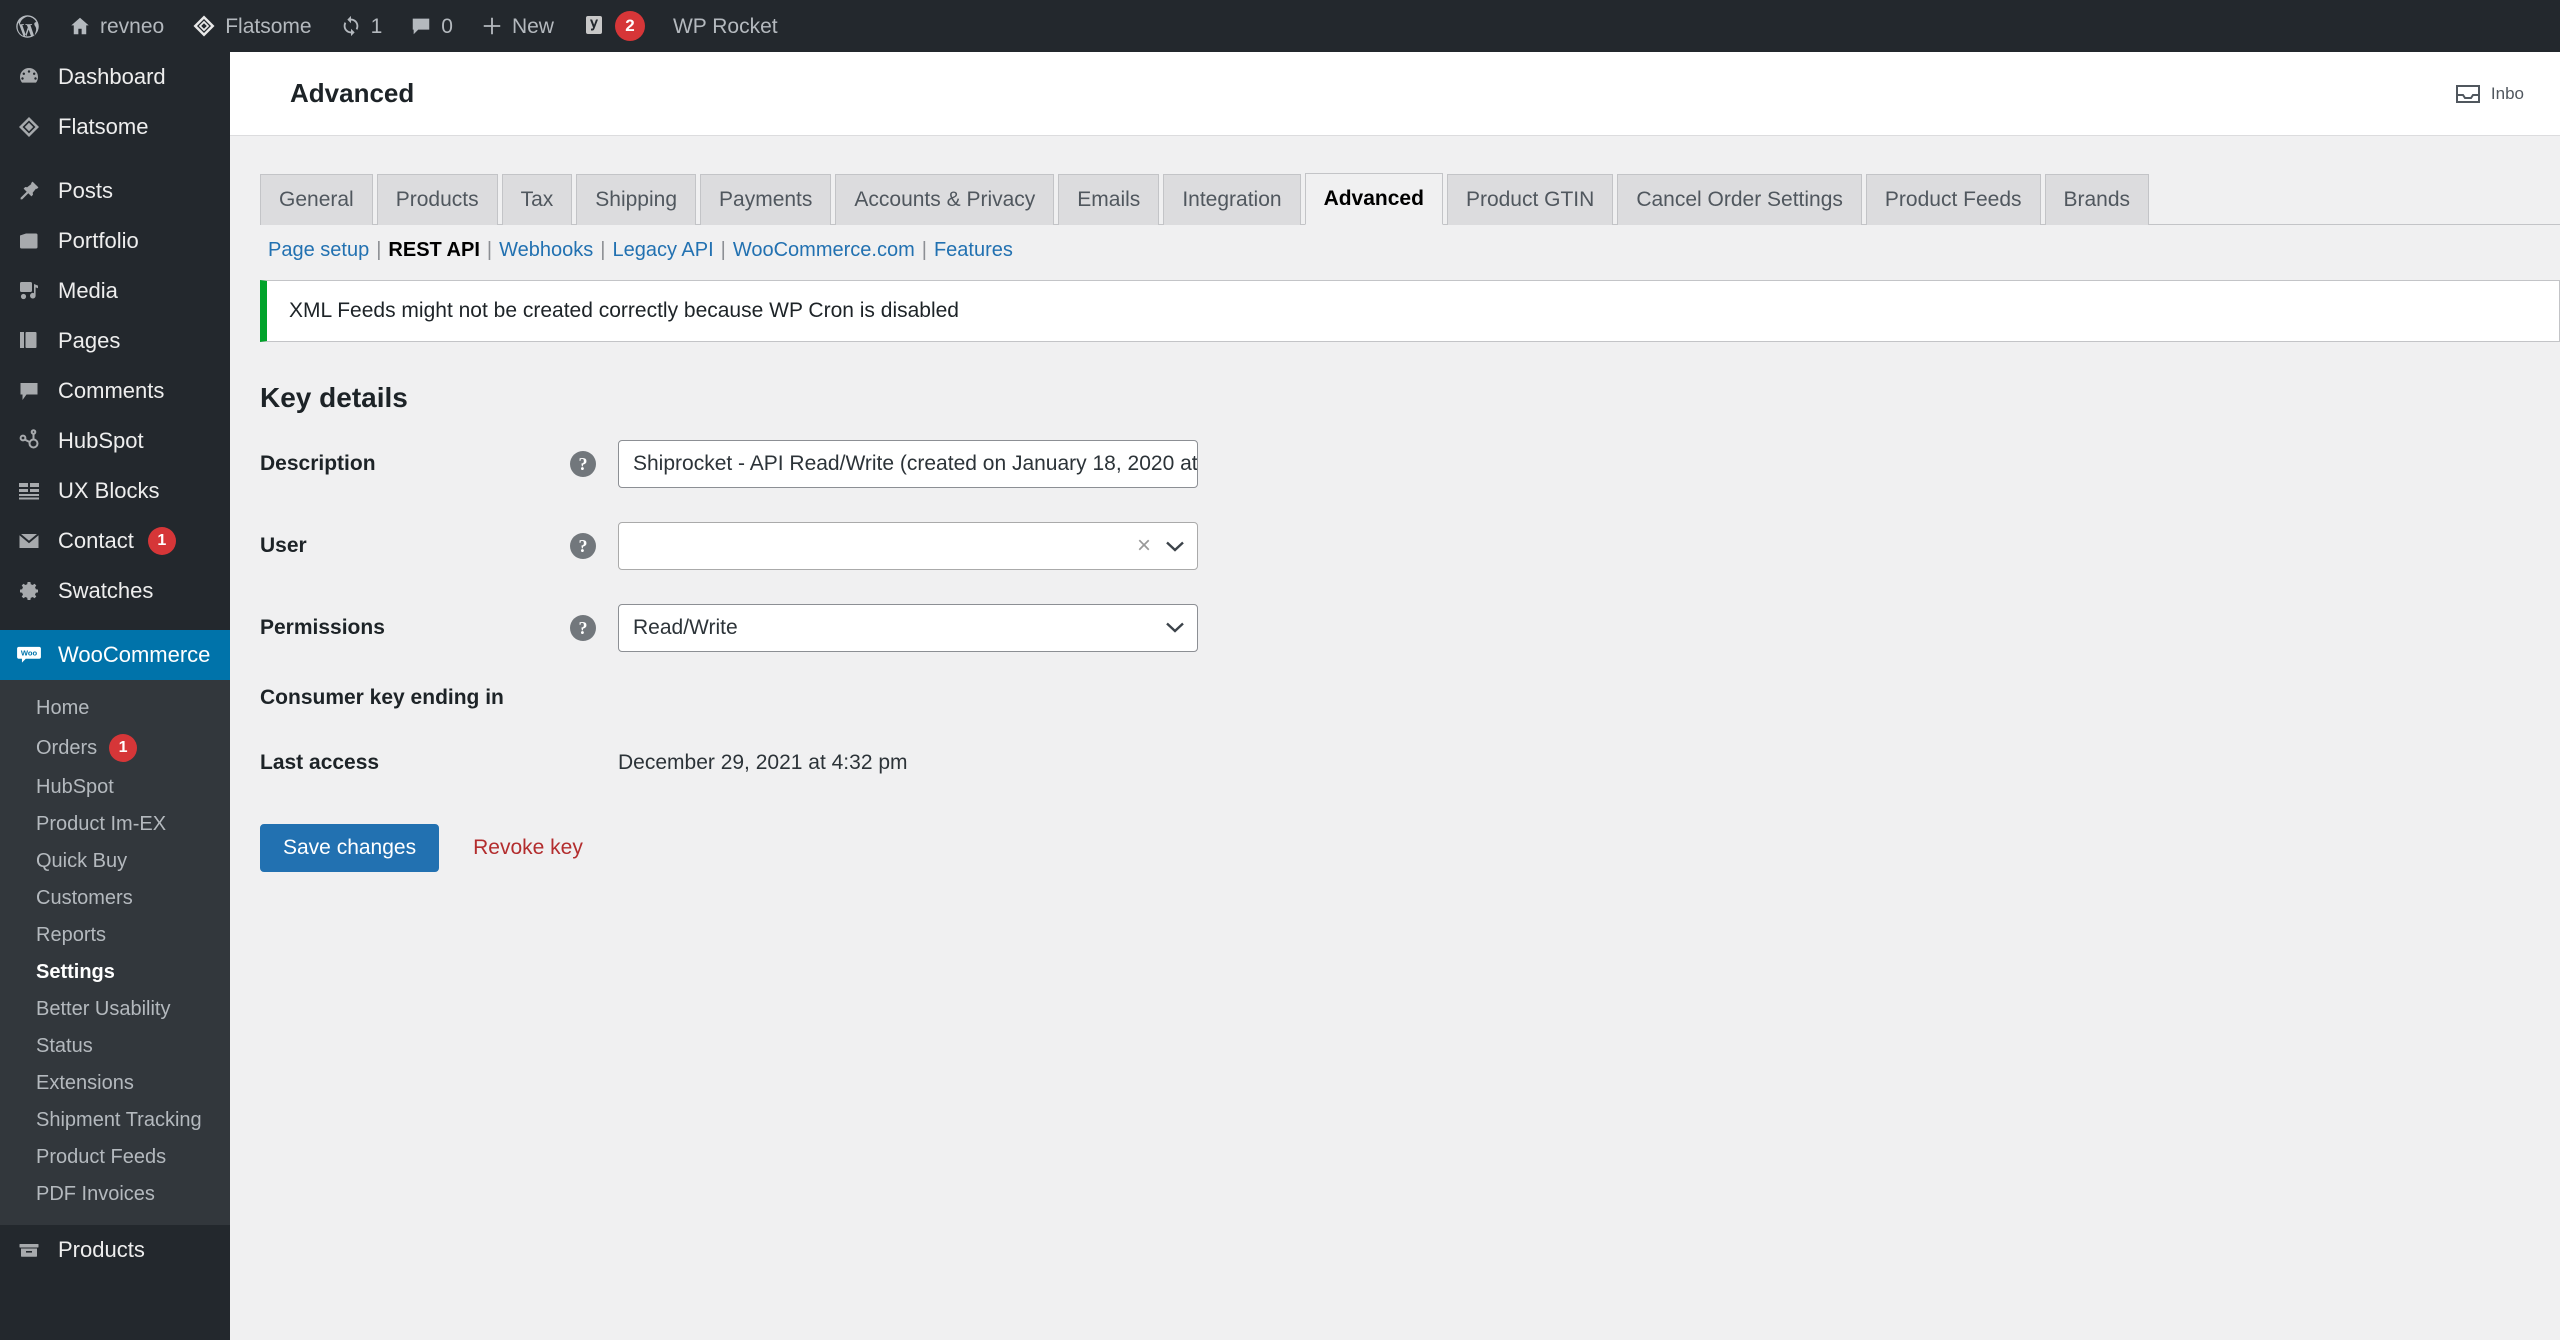 This screenshot has width=2560, height=1340. What do you see at coordinates (437, 200) in the screenshot?
I see `tab-products: Products` at bounding box center [437, 200].